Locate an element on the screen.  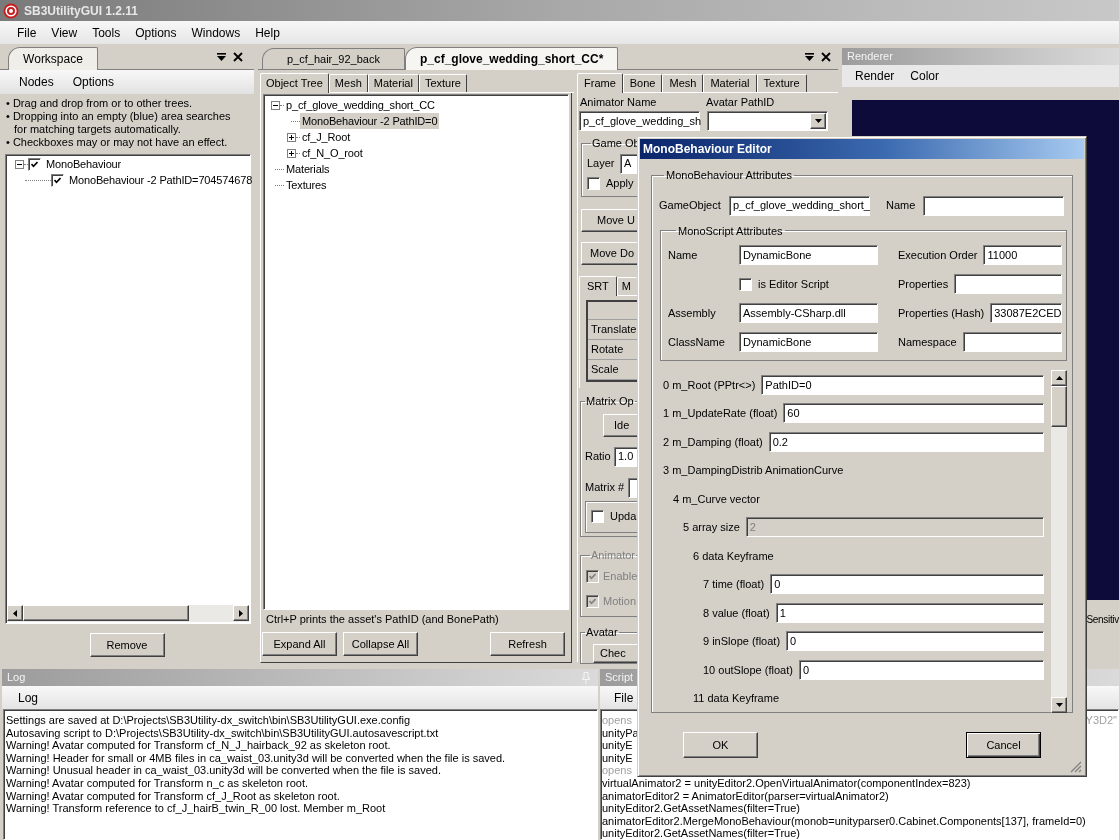
script-line: animatorEditor2 = AnimatorEditor(parser=virtualAnimator2) is located at coordinates (745, 796).